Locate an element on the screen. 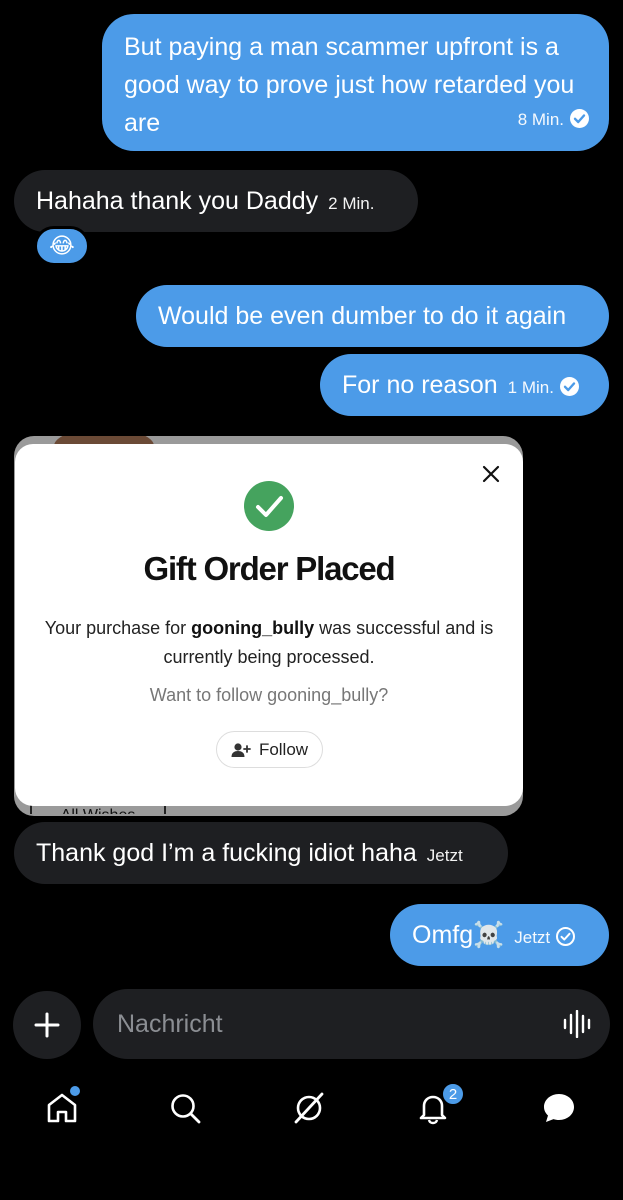 This screenshot has height=1200, width=623. body-prefix: Your purchase for is located at coordinates (118, 628).